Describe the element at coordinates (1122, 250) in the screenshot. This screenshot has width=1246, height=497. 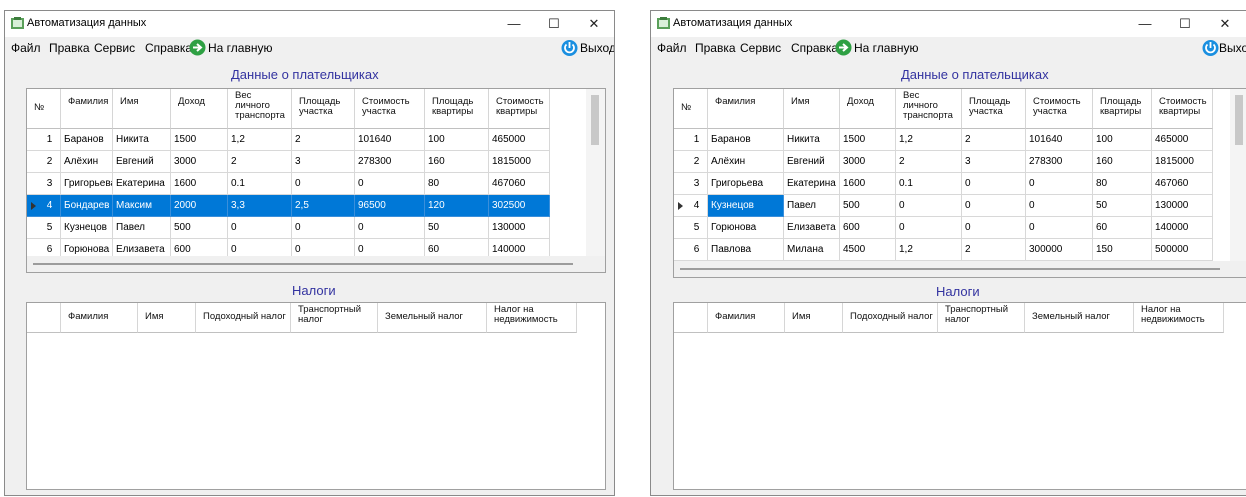
I see `table-cell-flat-area: 150` at that location.